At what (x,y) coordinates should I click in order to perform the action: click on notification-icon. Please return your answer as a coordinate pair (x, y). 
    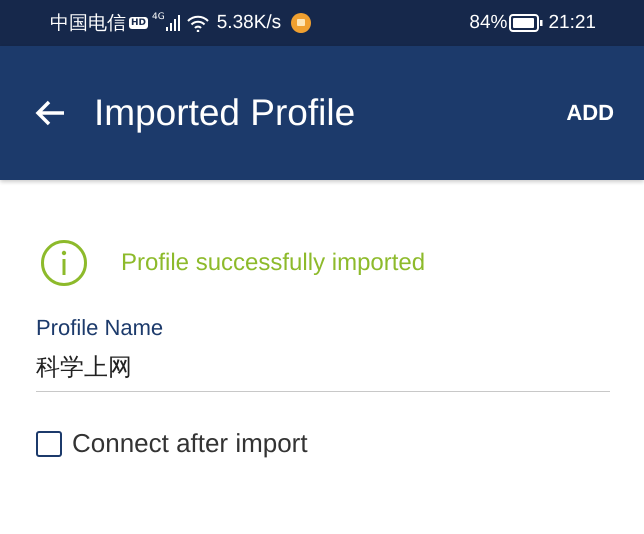
    Looking at the image, I should click on (301, 23).